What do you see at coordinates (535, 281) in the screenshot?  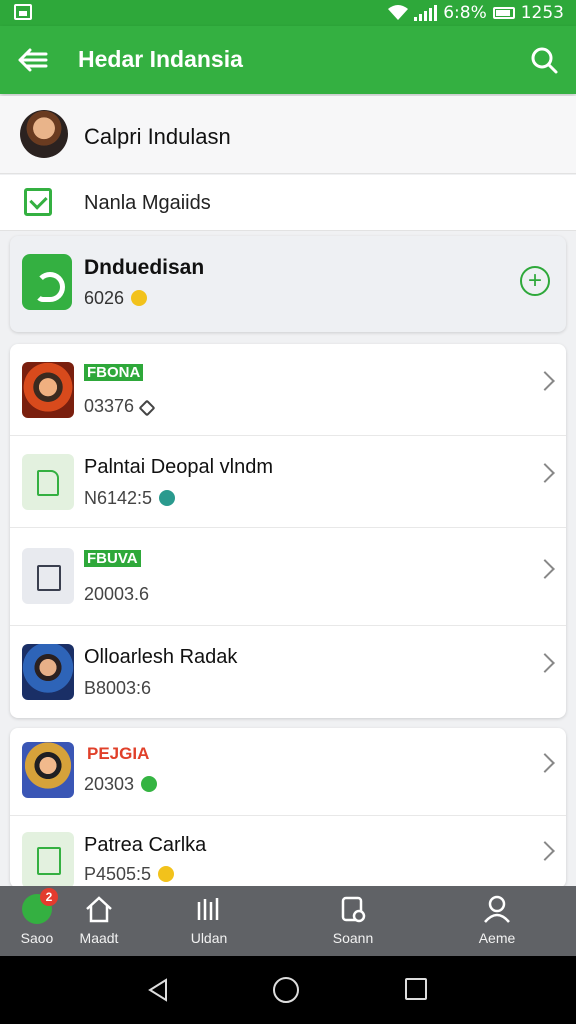 I see `add-circle-icon: +` at bounding box center [535, 281].